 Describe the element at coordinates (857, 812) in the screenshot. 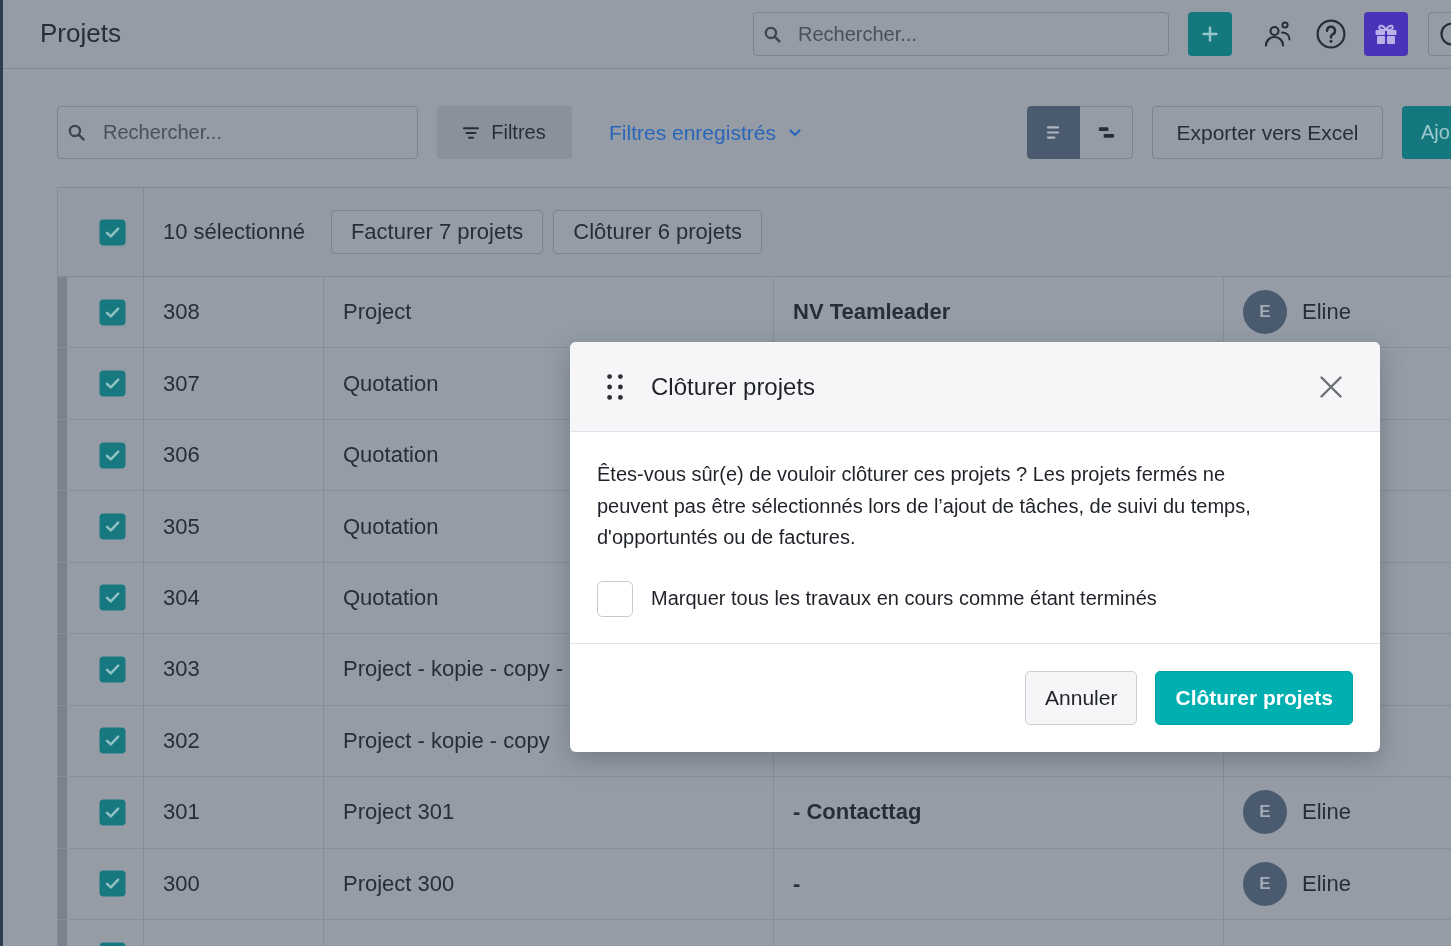

I see `table-cell: - Contacttag` at that location.